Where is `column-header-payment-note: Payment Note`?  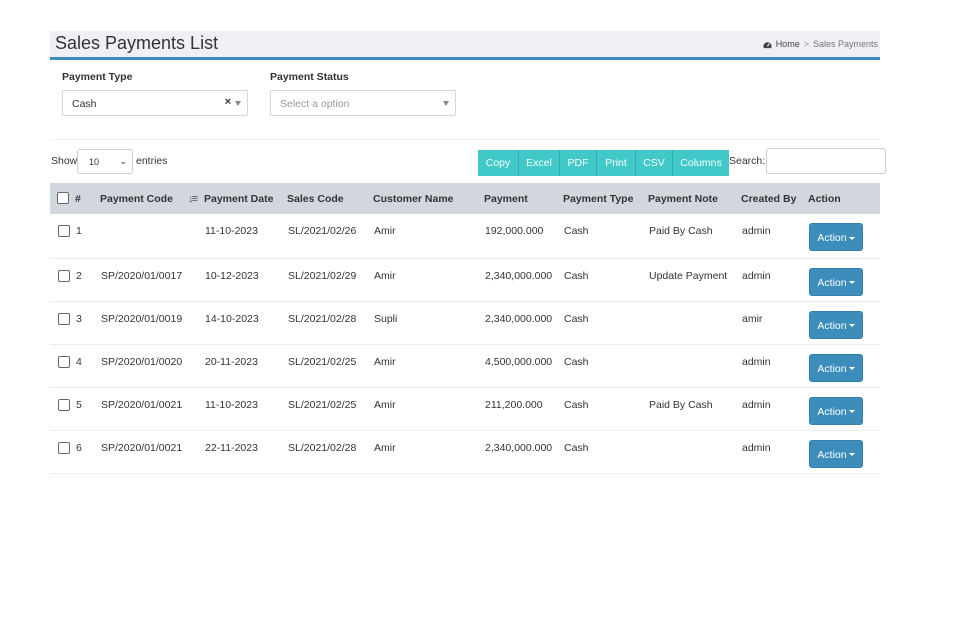
column-header-payment-note: Payment Note is located at coordinates (694, 198).